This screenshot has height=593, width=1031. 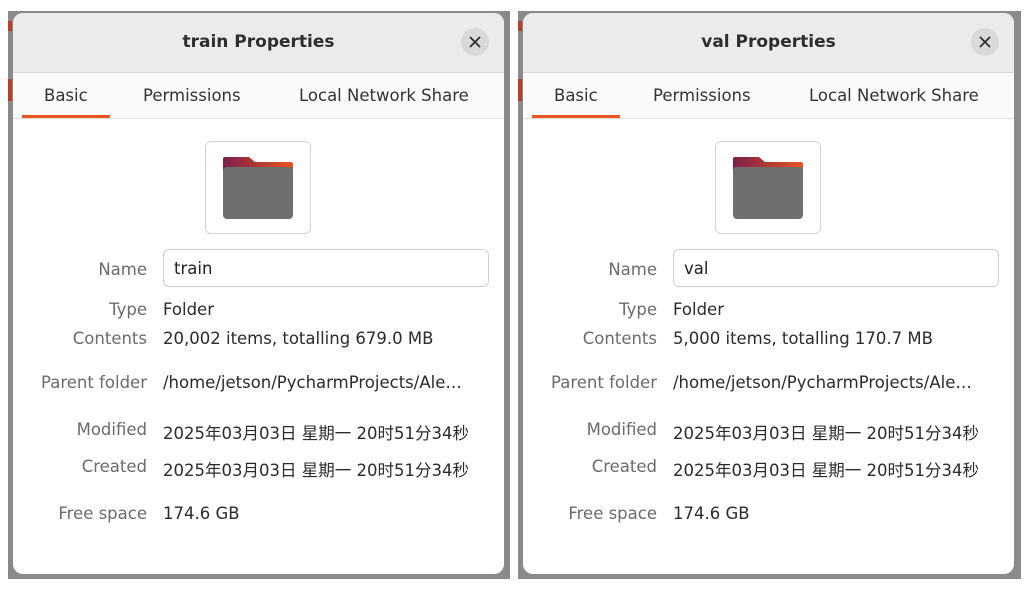 I want to click on dialog-title: train Properties, so click(x=258, y=42).